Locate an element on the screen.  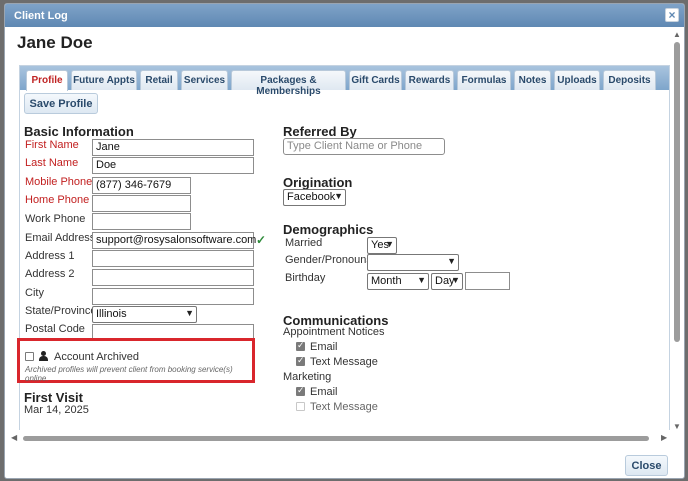
appointment-email-checkbox is located at coordinates (300, 345).